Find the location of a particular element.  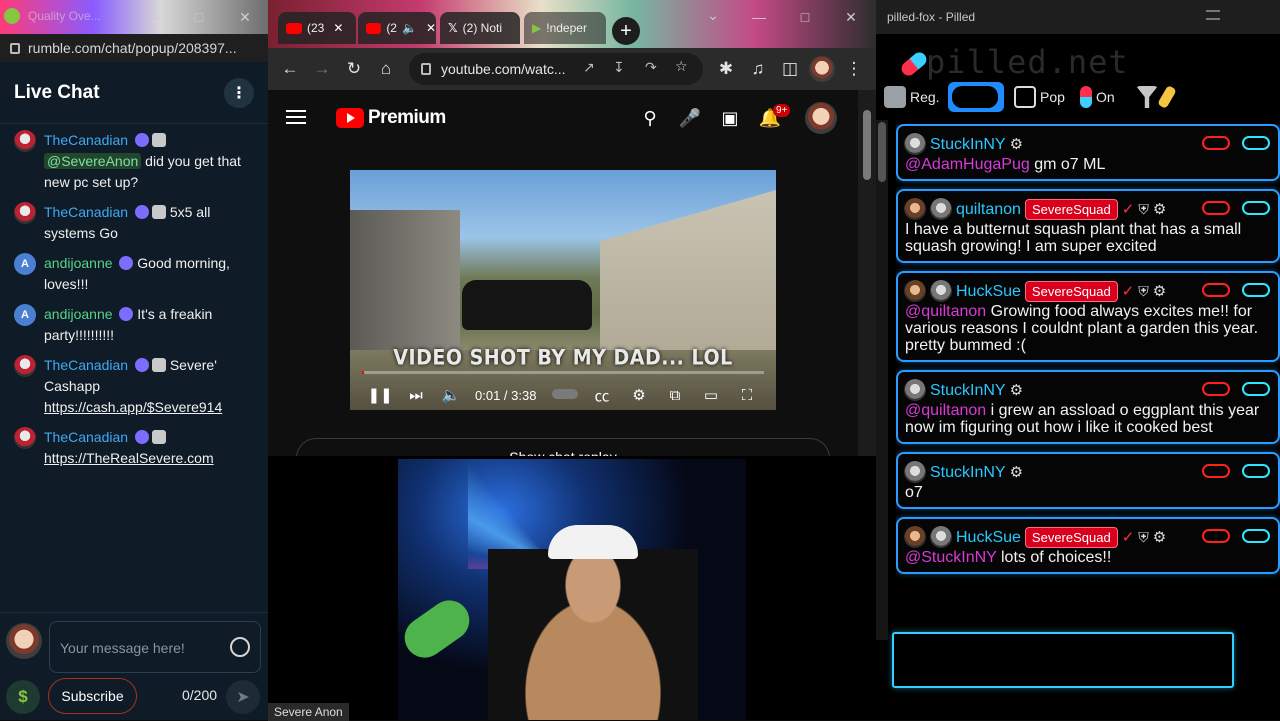

forward-icon: → is located at coordinates (322, 69).